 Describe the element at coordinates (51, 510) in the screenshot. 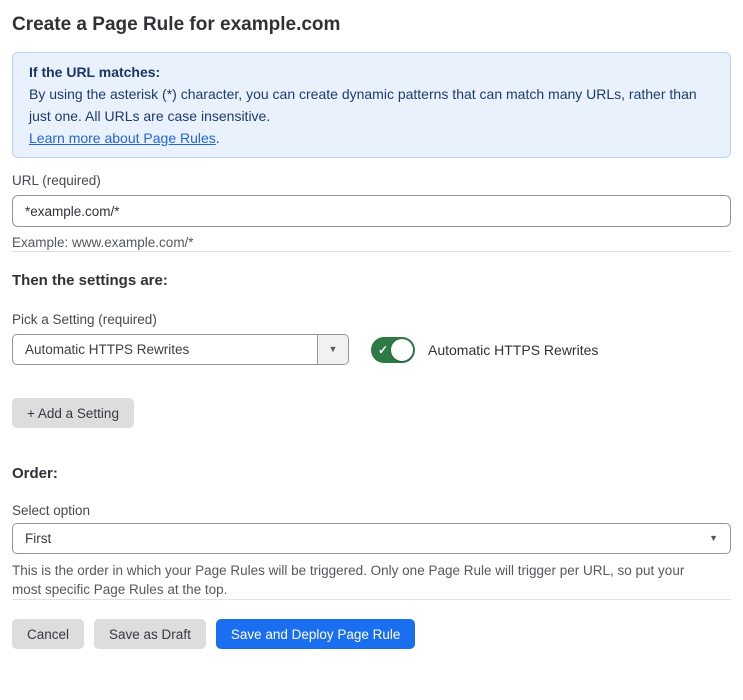

I see `order-select-label: Select option` at that location.